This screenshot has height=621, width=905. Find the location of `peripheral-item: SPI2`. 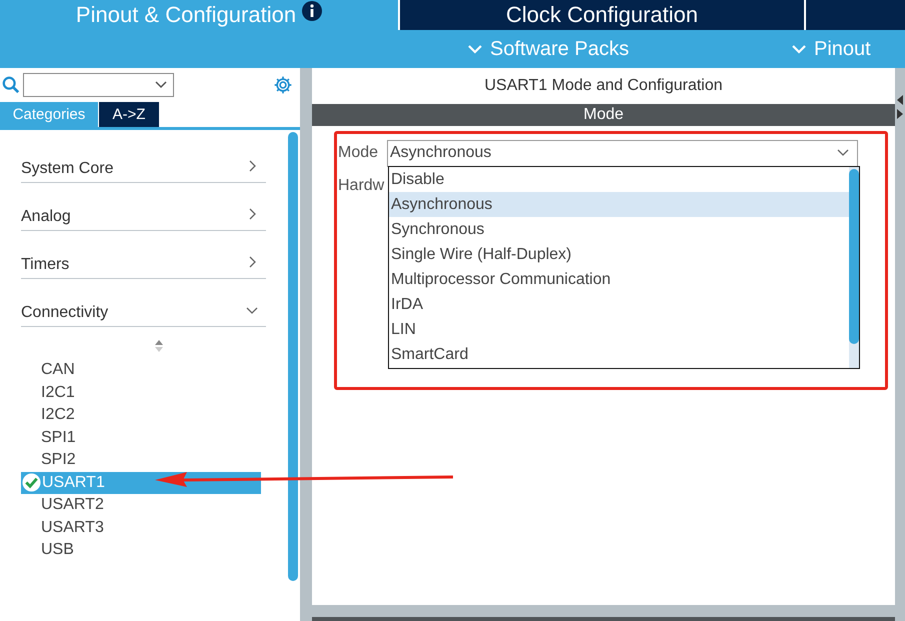

peripheral-item: SPI2 is located at coordinates (141, 460).